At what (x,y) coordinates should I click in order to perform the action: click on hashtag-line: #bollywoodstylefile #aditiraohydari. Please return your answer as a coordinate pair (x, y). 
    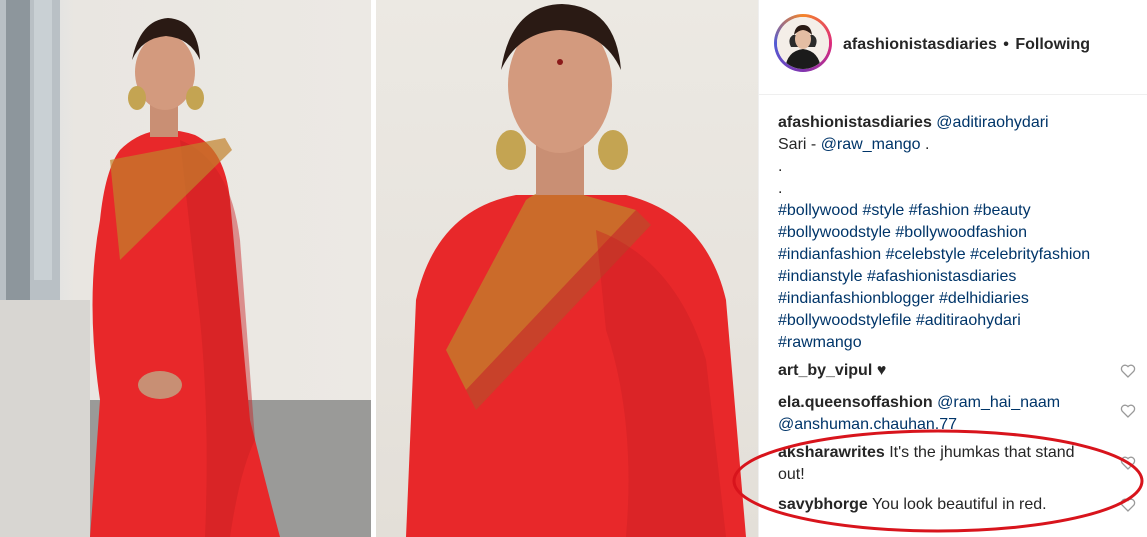
    Looking at the image, I should click on (953, 321).